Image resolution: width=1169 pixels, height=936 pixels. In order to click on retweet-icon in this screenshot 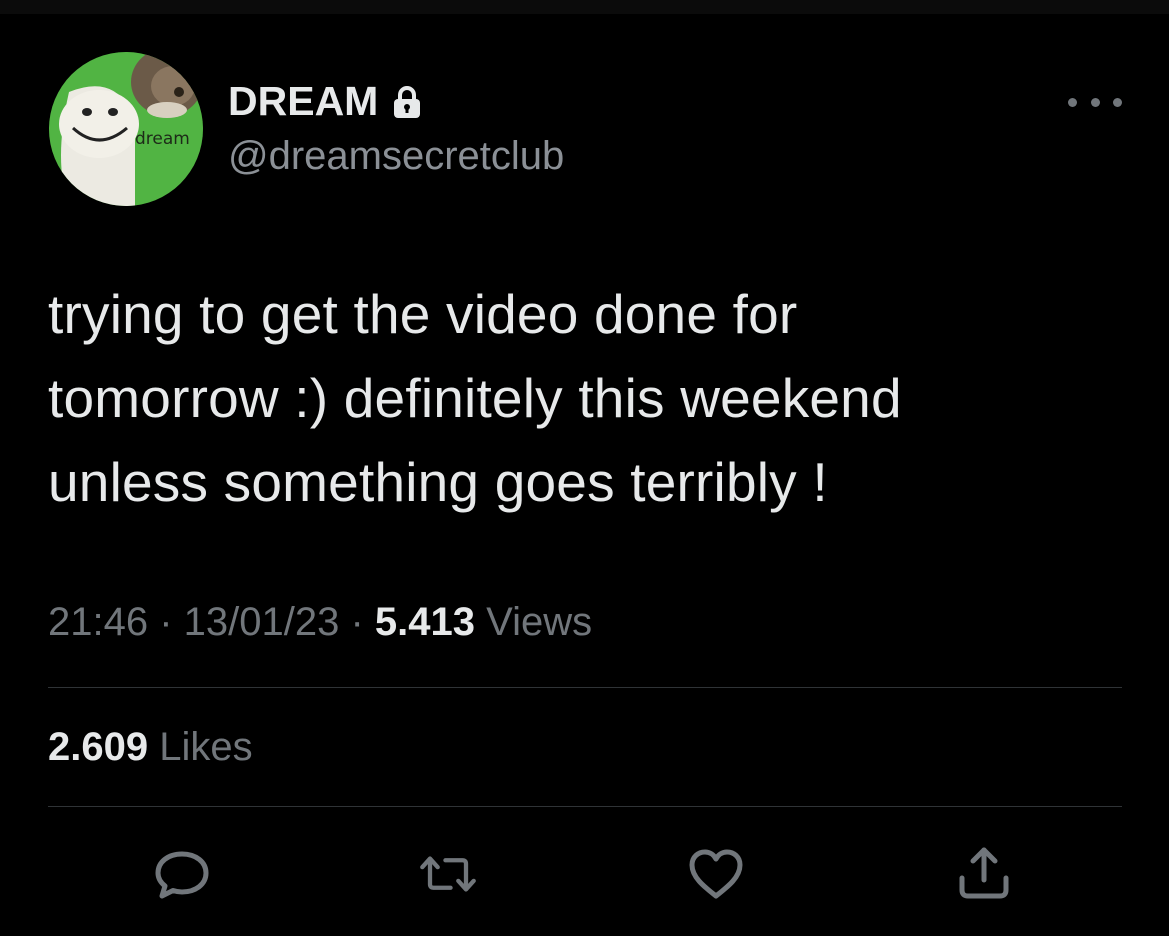, I will do `click(448, 874)`.